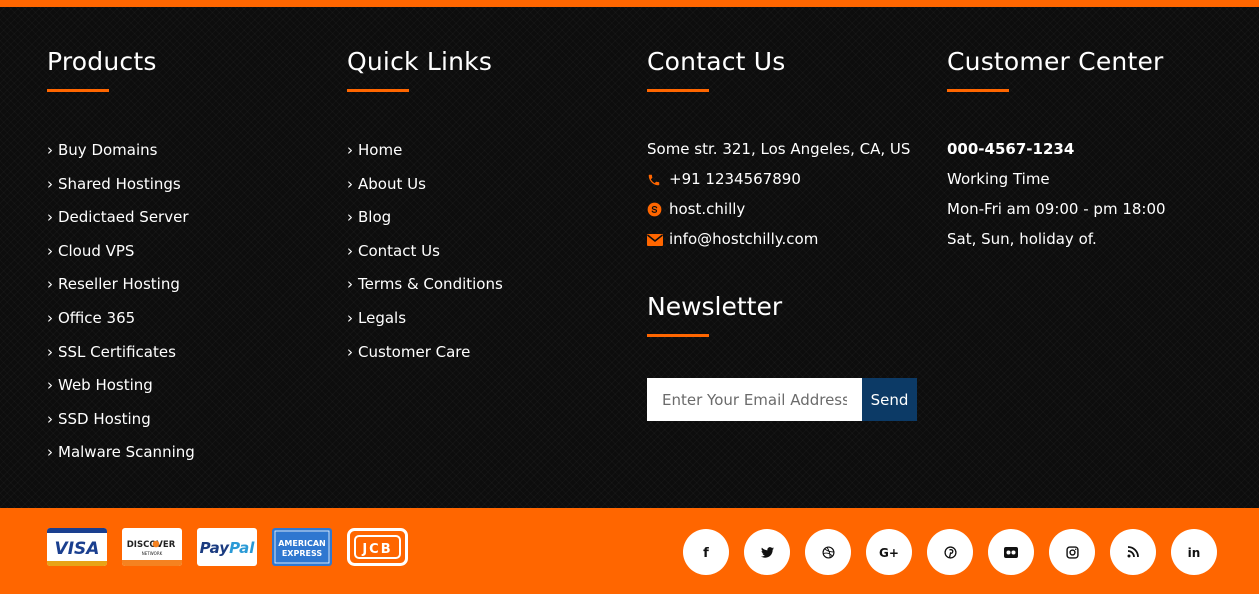 The image size is (1259, 594). I want to click on products-link-ssd-hosting: › SSD Hosting, so click(121, 426).